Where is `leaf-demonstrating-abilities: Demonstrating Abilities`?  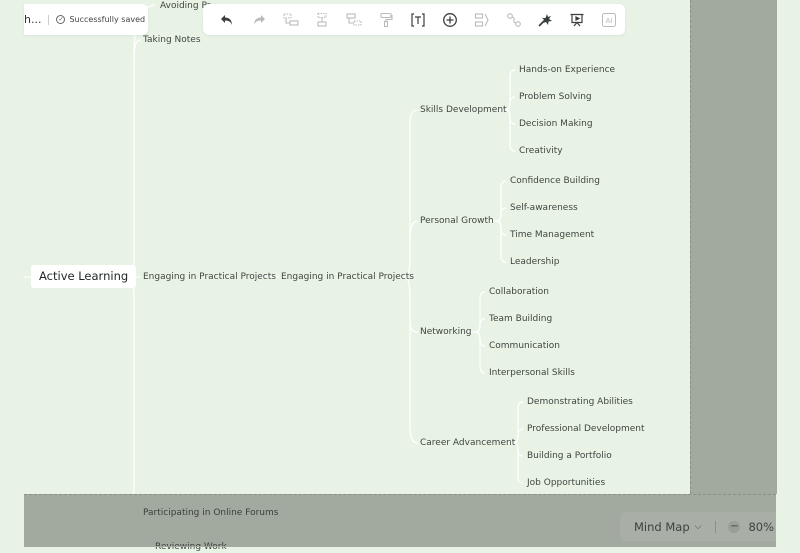 leaf-demonstrating-abilities: Demonstrating Abilities is located at coordinates (580, 402).